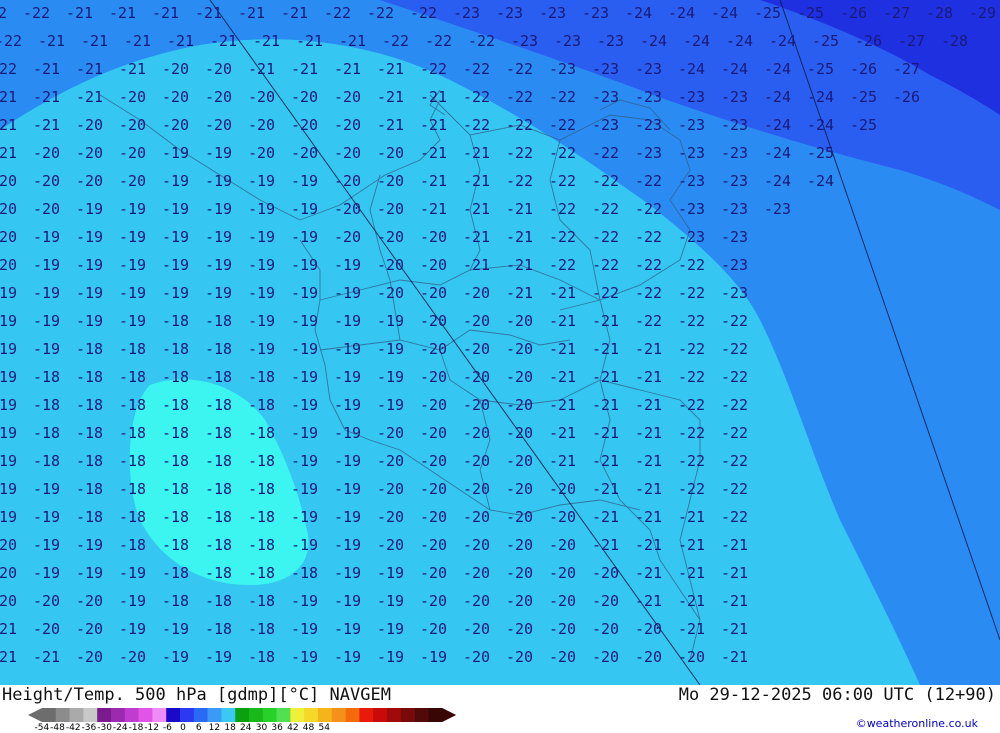  What do you see at coordinates (89, 728) in the screenshot?
I see `legend-tick-label: -36` at bounding box center [89, 728].